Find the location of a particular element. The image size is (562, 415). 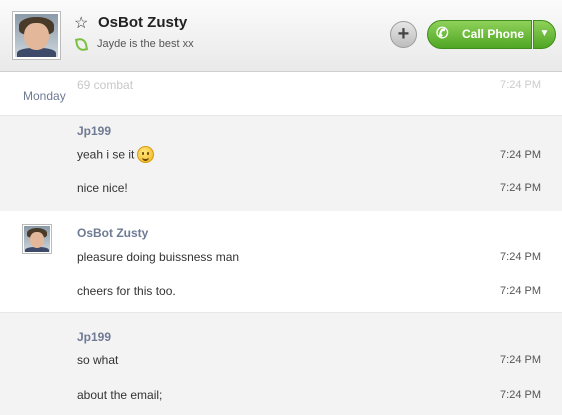

sender-avatar is located at coordinates (37, 239).